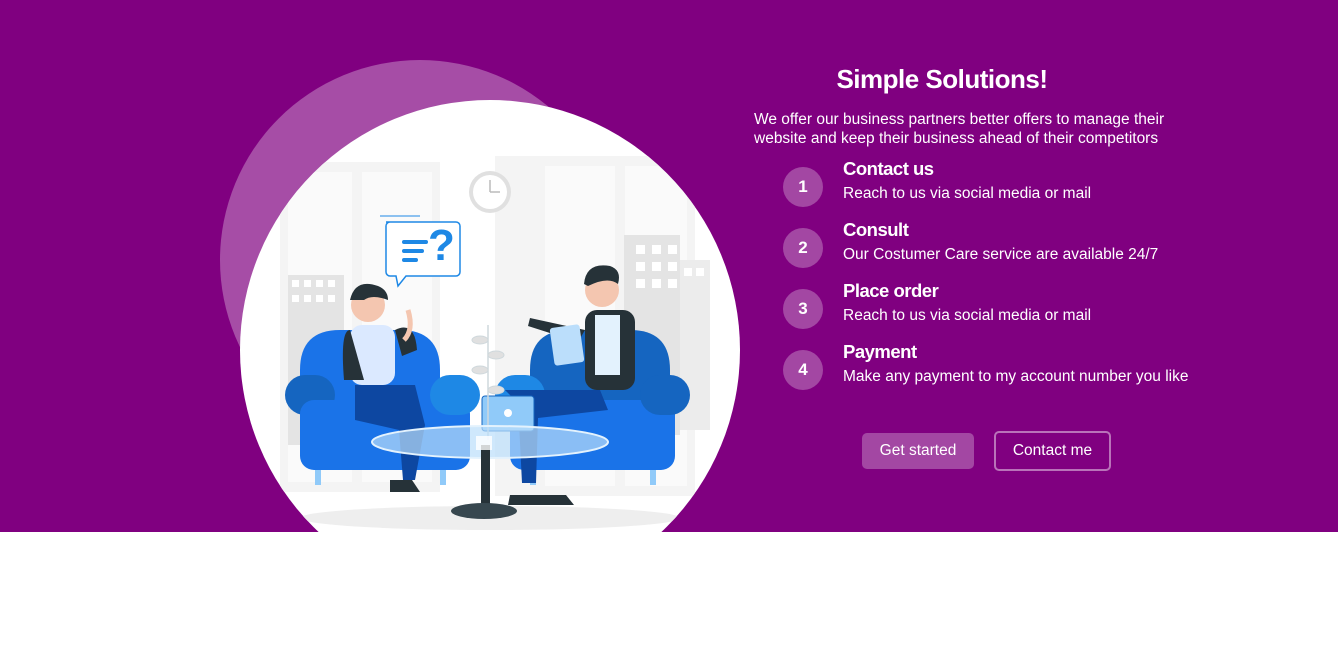 The width and height of the screenshot is (1338, 648). I want to click on step-title: Place order, so click(891, 290).